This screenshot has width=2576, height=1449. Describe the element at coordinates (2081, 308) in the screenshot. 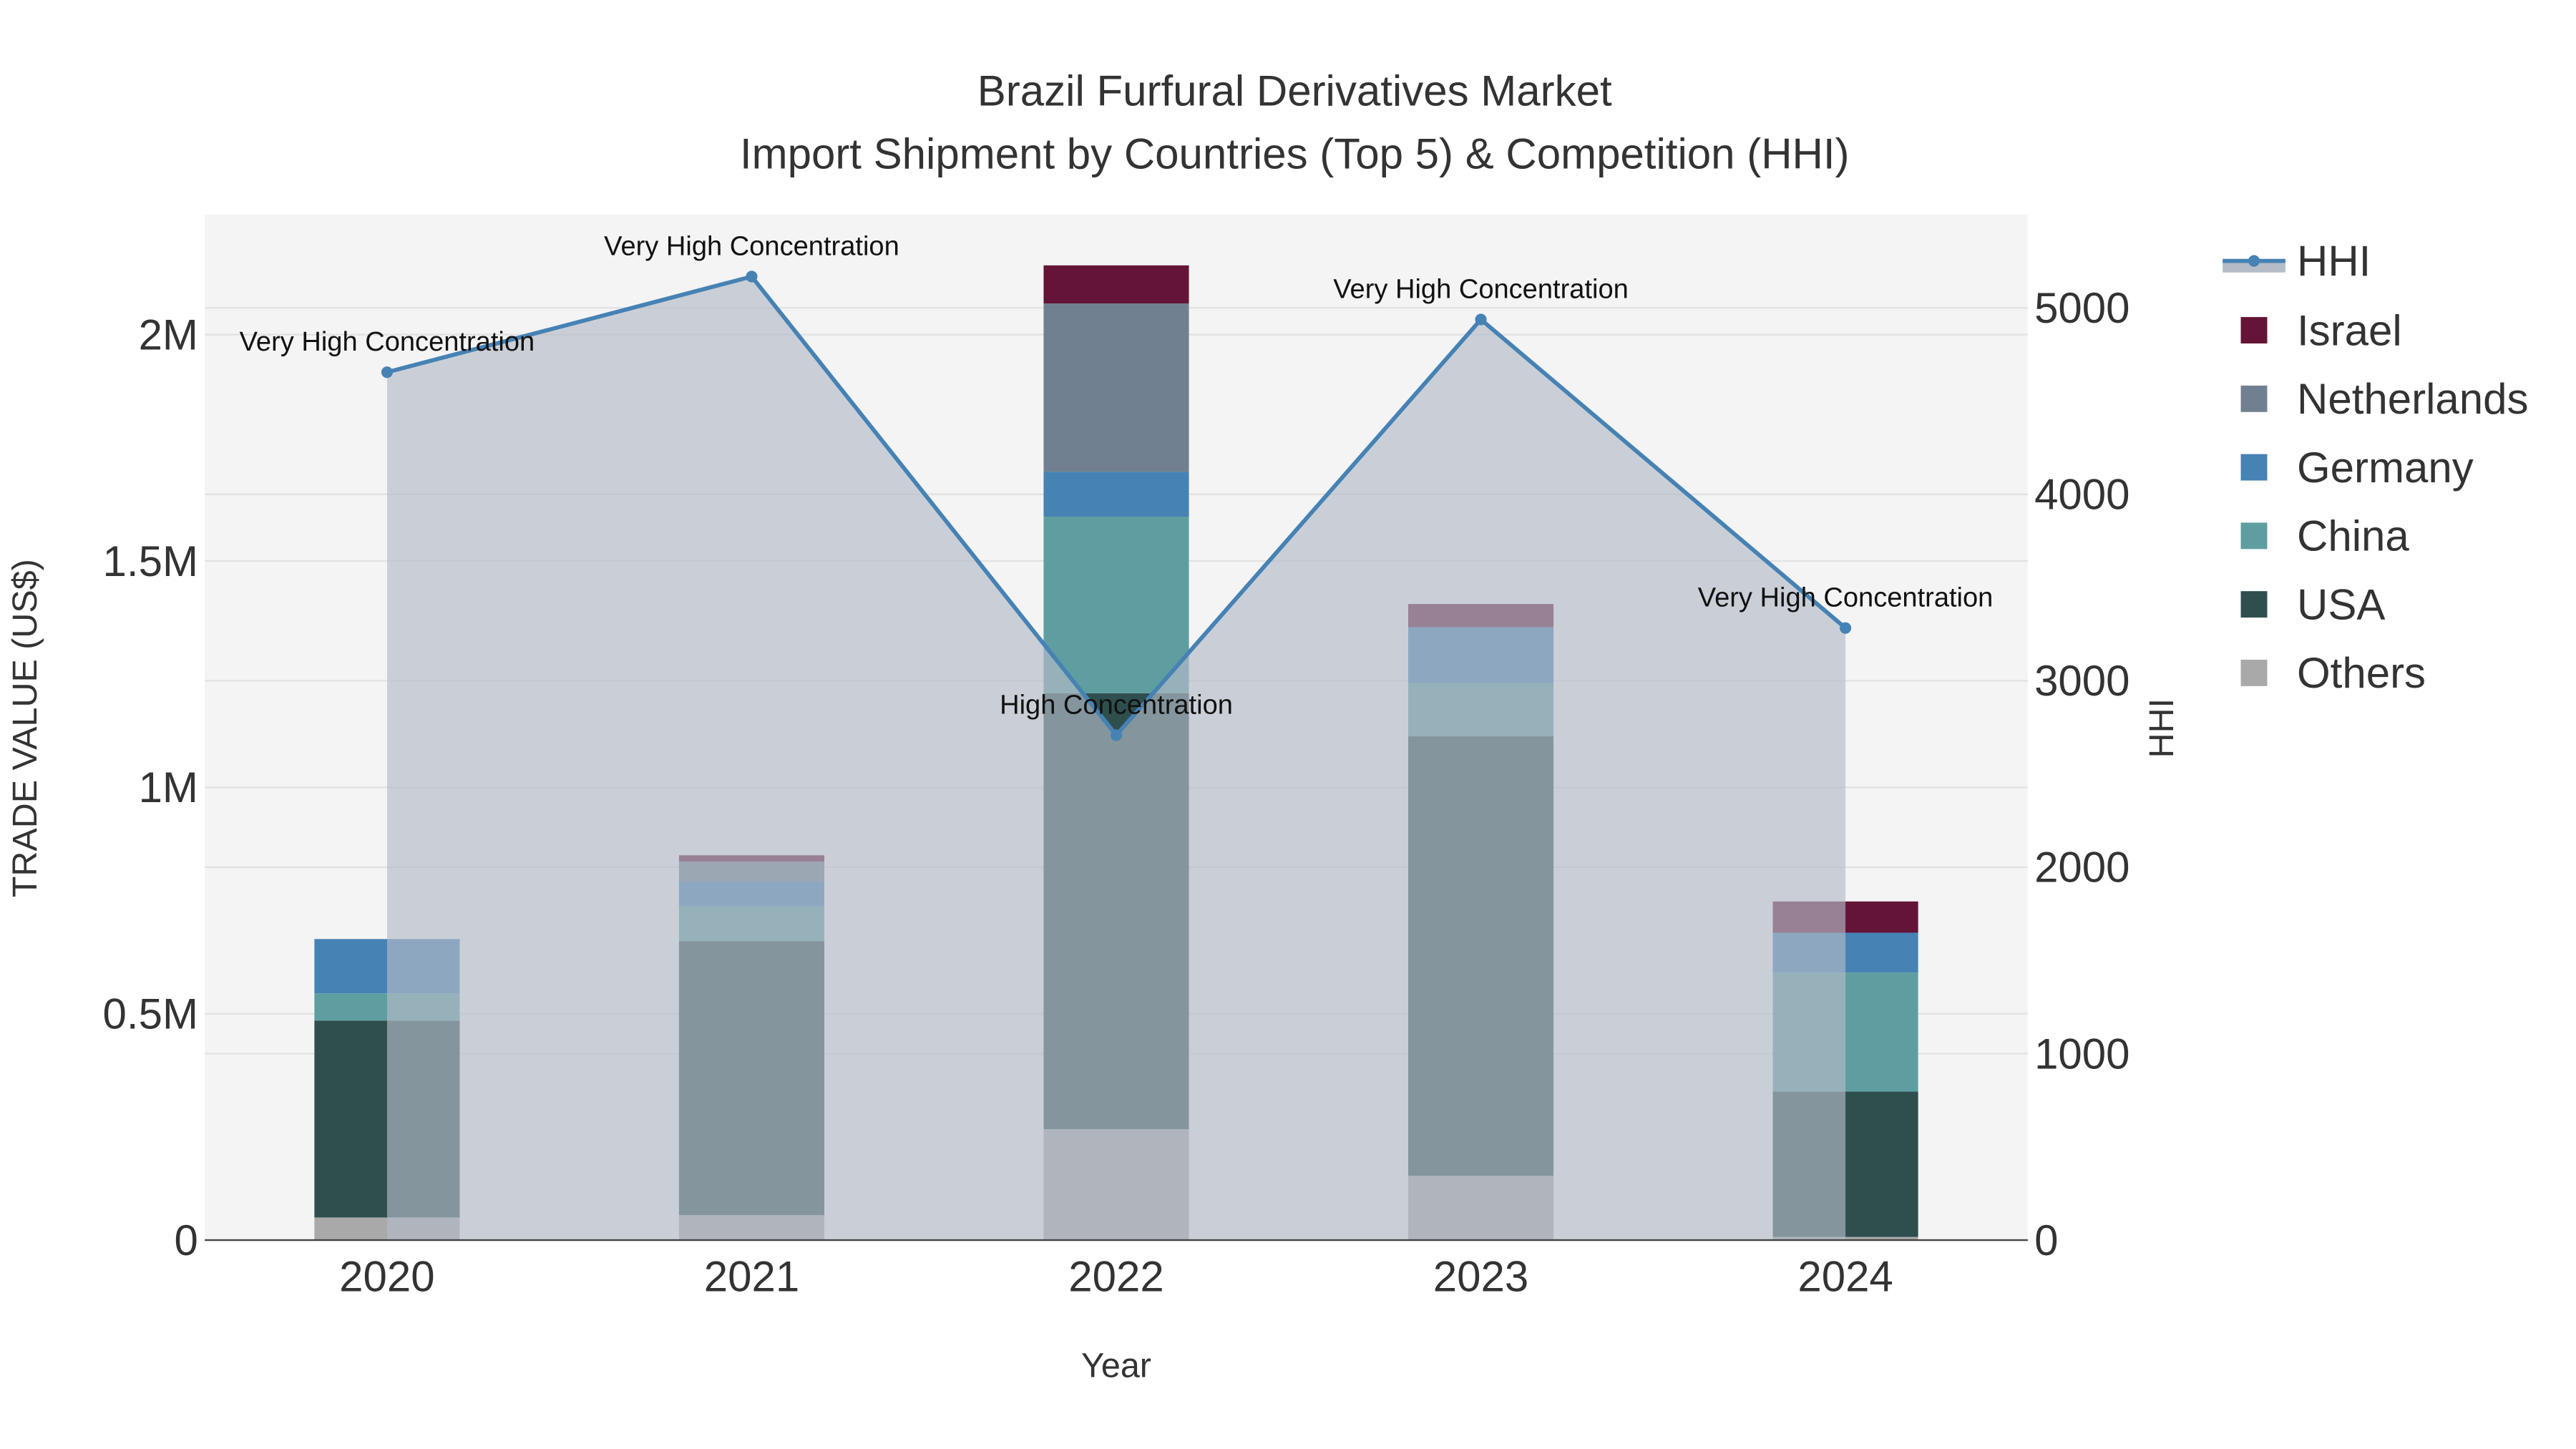

I see `y2-tick-label: 5000` at that location.